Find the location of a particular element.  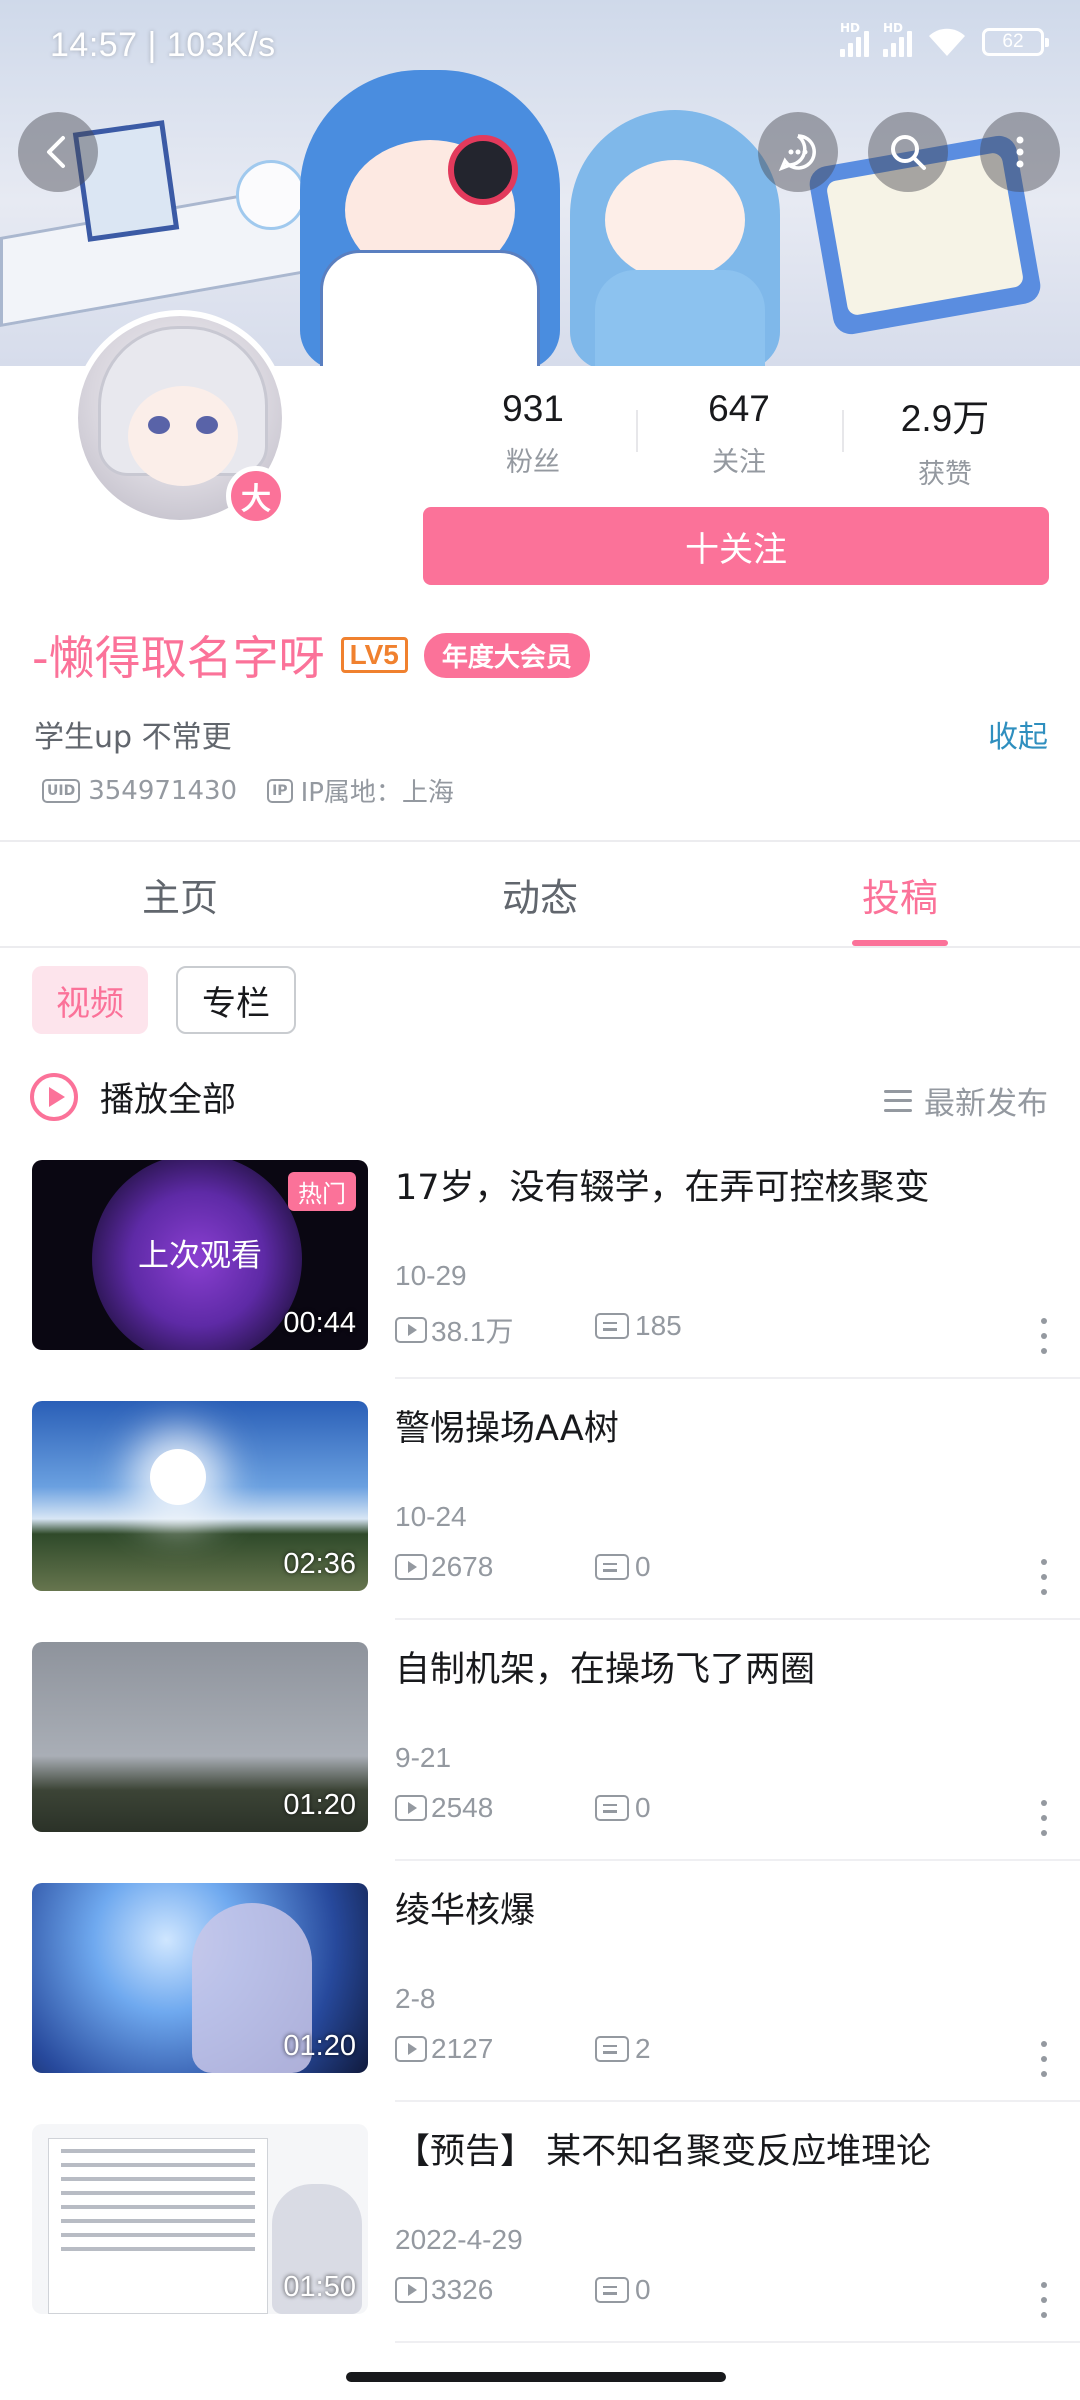

video-item: 02:36 警惕操场AA树 10-24 2678 0 is located at coordinates (540, 1521).